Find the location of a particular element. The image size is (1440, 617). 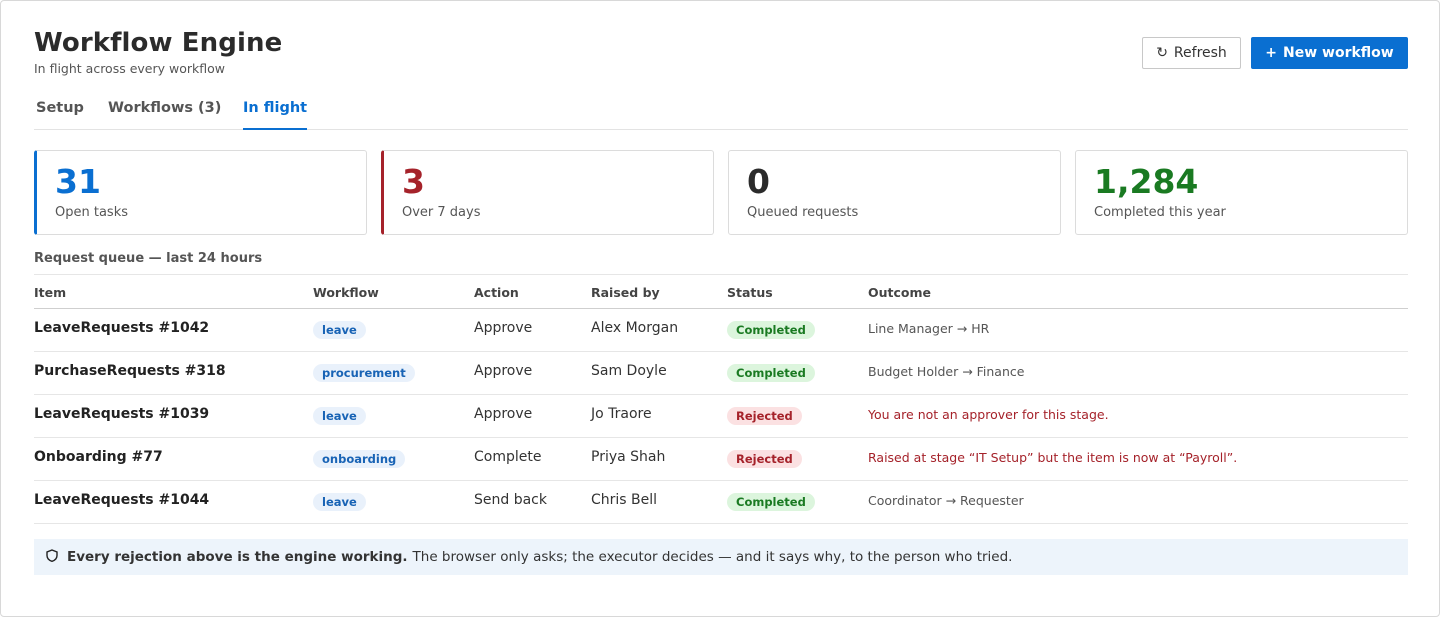

workflow-badge: onboarding is located at coordinates (359, 459).